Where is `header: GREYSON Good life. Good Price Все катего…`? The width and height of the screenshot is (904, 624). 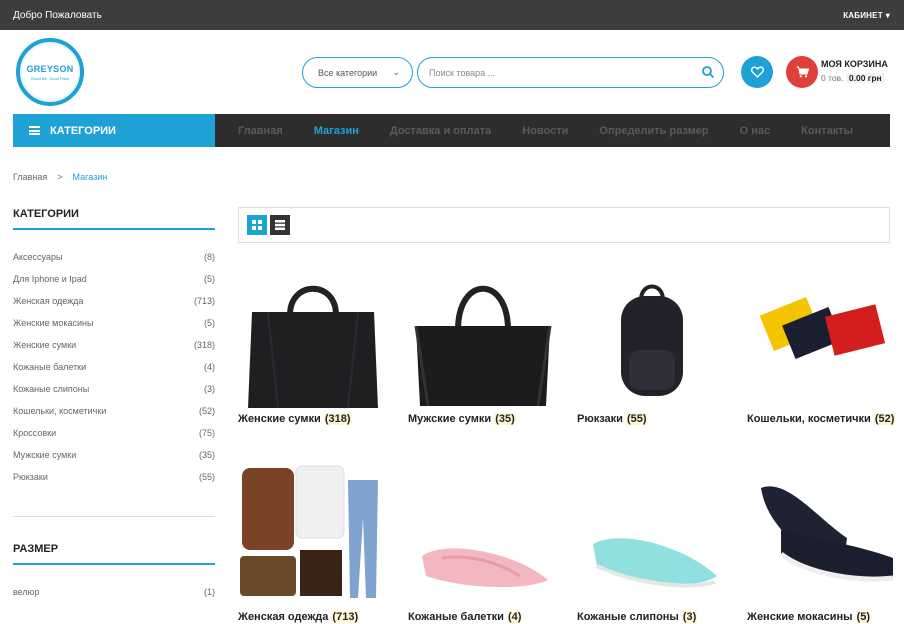 header: GREYSON Good life. Good Price Все катего… is located at coordinates (452, 72).